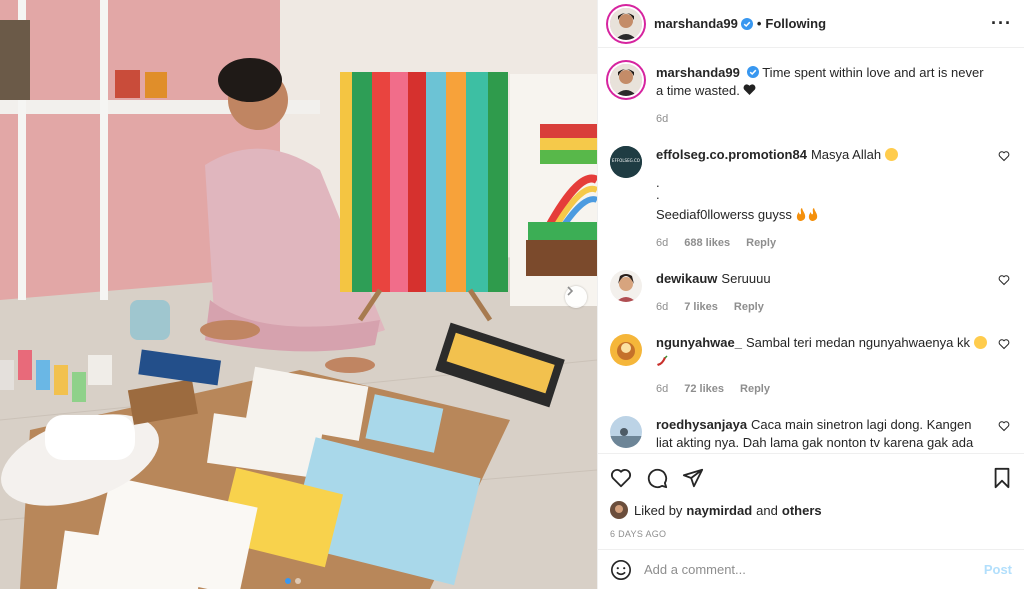 Image resolution: width=1024 pixels, height=589 pixels. What do you see at coordinates (1002, 478) in the screenshot?
I see `bookmark-icon` at bounding box center [1002, 478].